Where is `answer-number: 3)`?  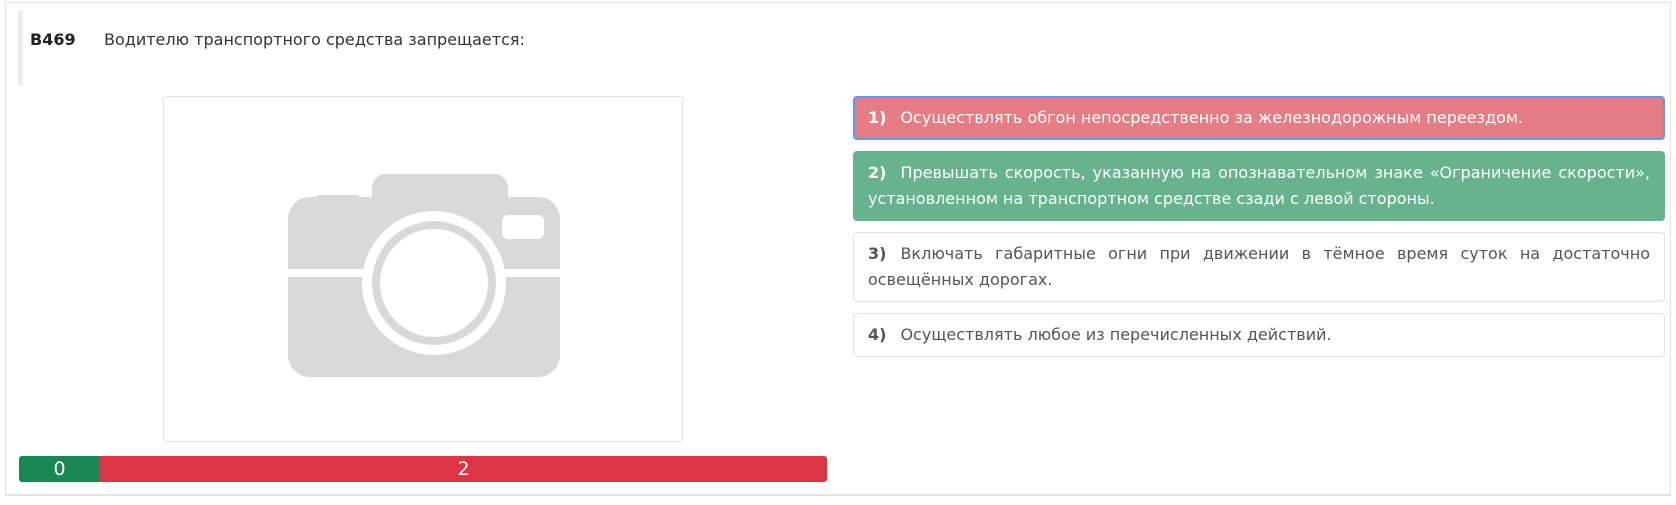 answer-number: 3) is located at coordinates (877, 253).